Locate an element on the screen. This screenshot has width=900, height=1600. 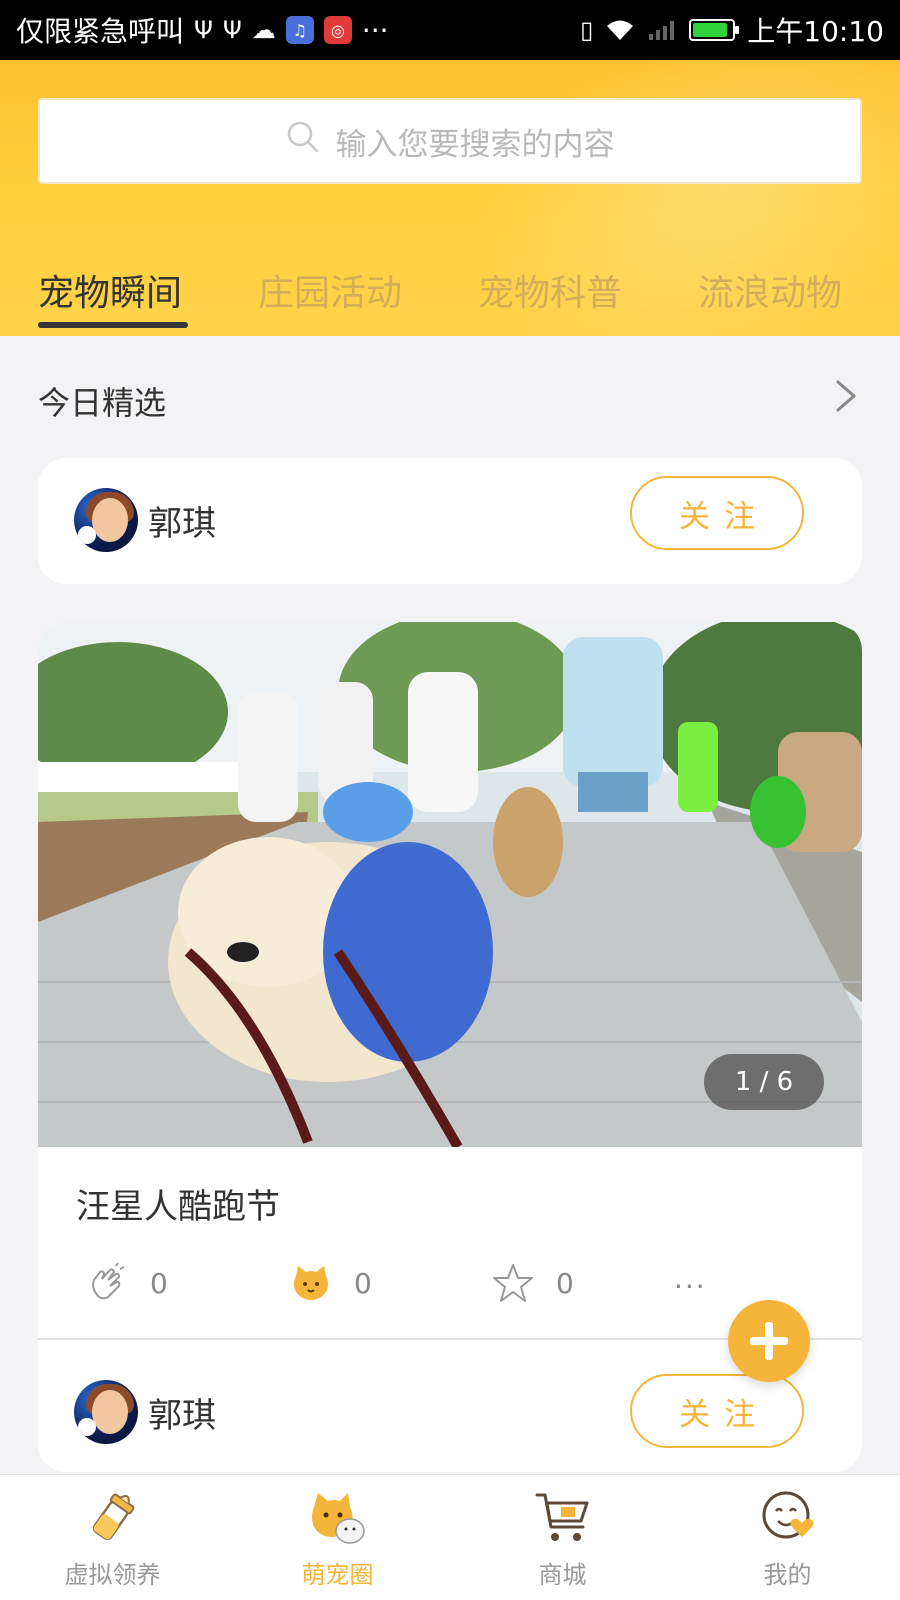
nav-label: 我的 is located at coordinates (787, 1575).